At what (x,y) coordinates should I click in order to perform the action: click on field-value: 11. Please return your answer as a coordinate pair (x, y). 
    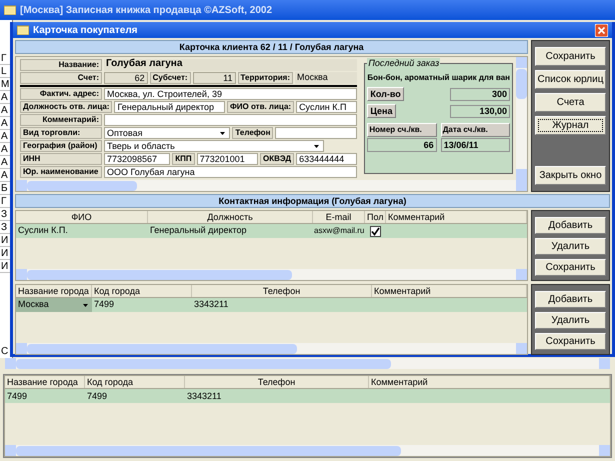
    Looking at the image, I should click on (214, 78).